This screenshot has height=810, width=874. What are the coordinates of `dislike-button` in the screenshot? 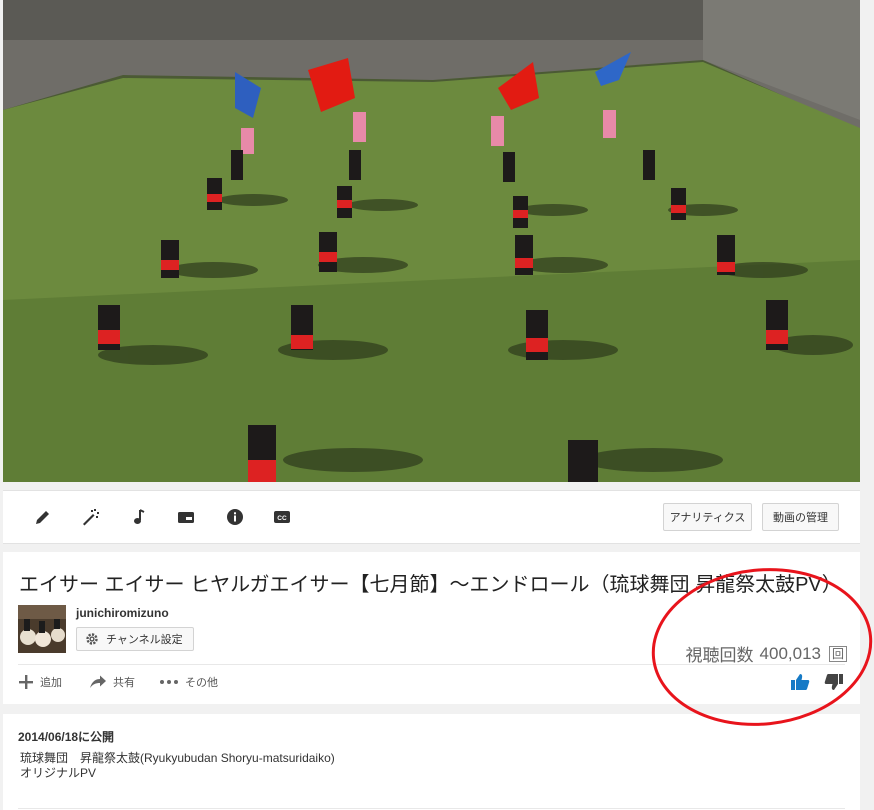 It's located at (834, 684).